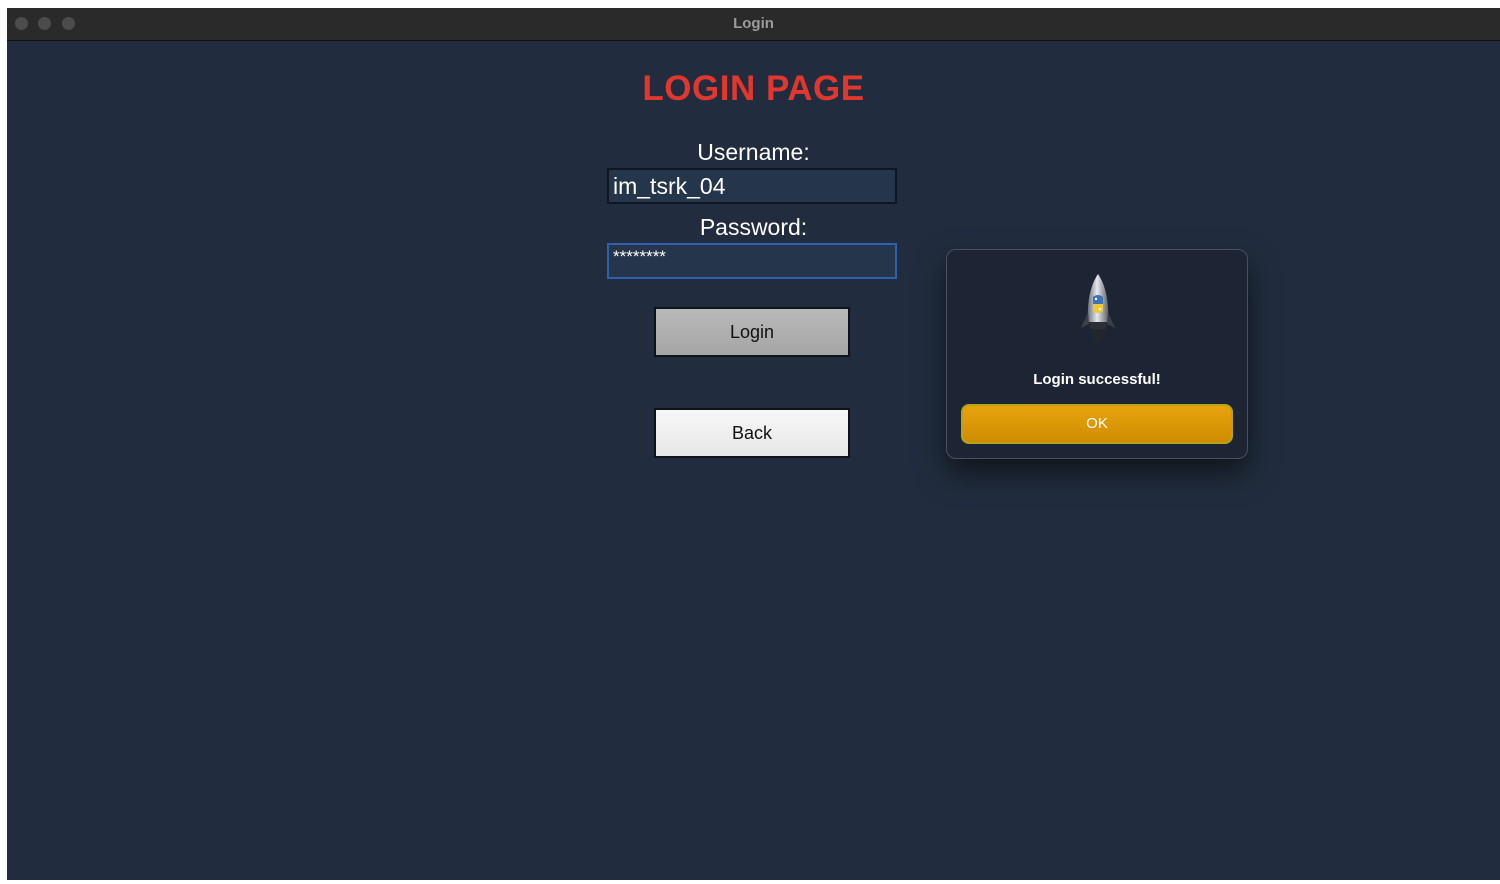 Image resolution: width=1500 pixels, height=884 pixels. I want to click on password-label: Password:, so click(753, 227).